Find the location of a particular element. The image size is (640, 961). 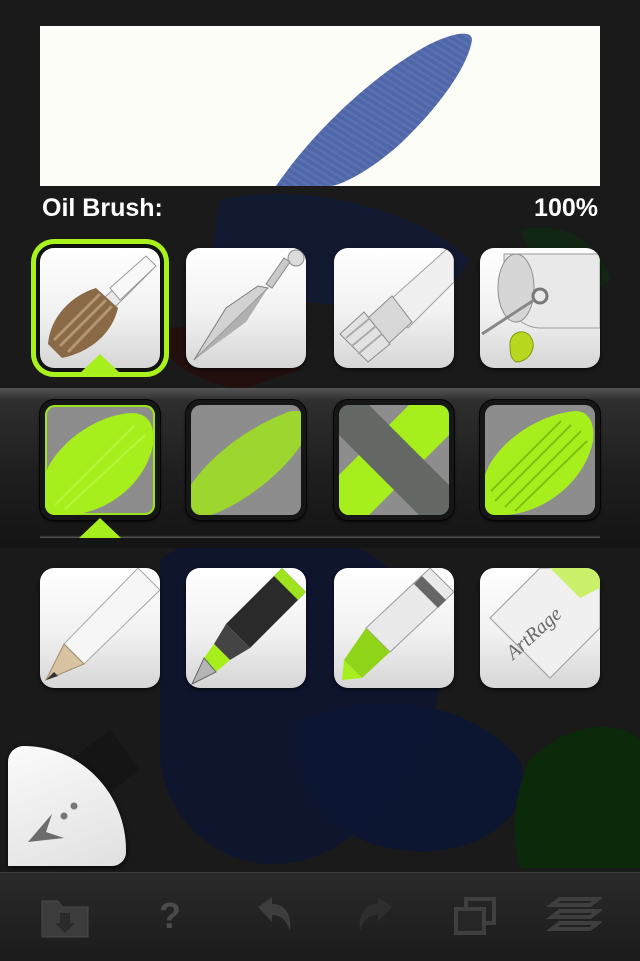

tool-oil-brush is located at coordinates (100, 308).